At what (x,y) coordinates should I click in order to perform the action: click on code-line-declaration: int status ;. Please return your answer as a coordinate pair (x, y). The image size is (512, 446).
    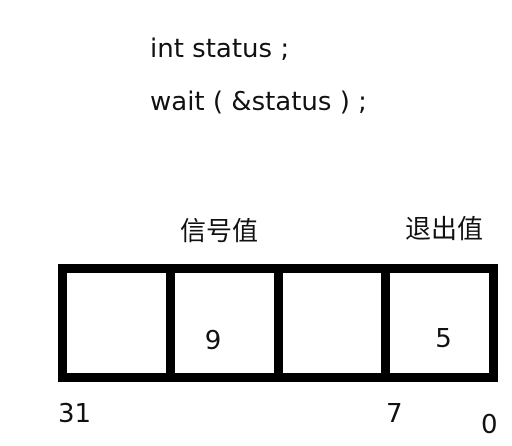
    Looking at the image, I should click on (220, 49).